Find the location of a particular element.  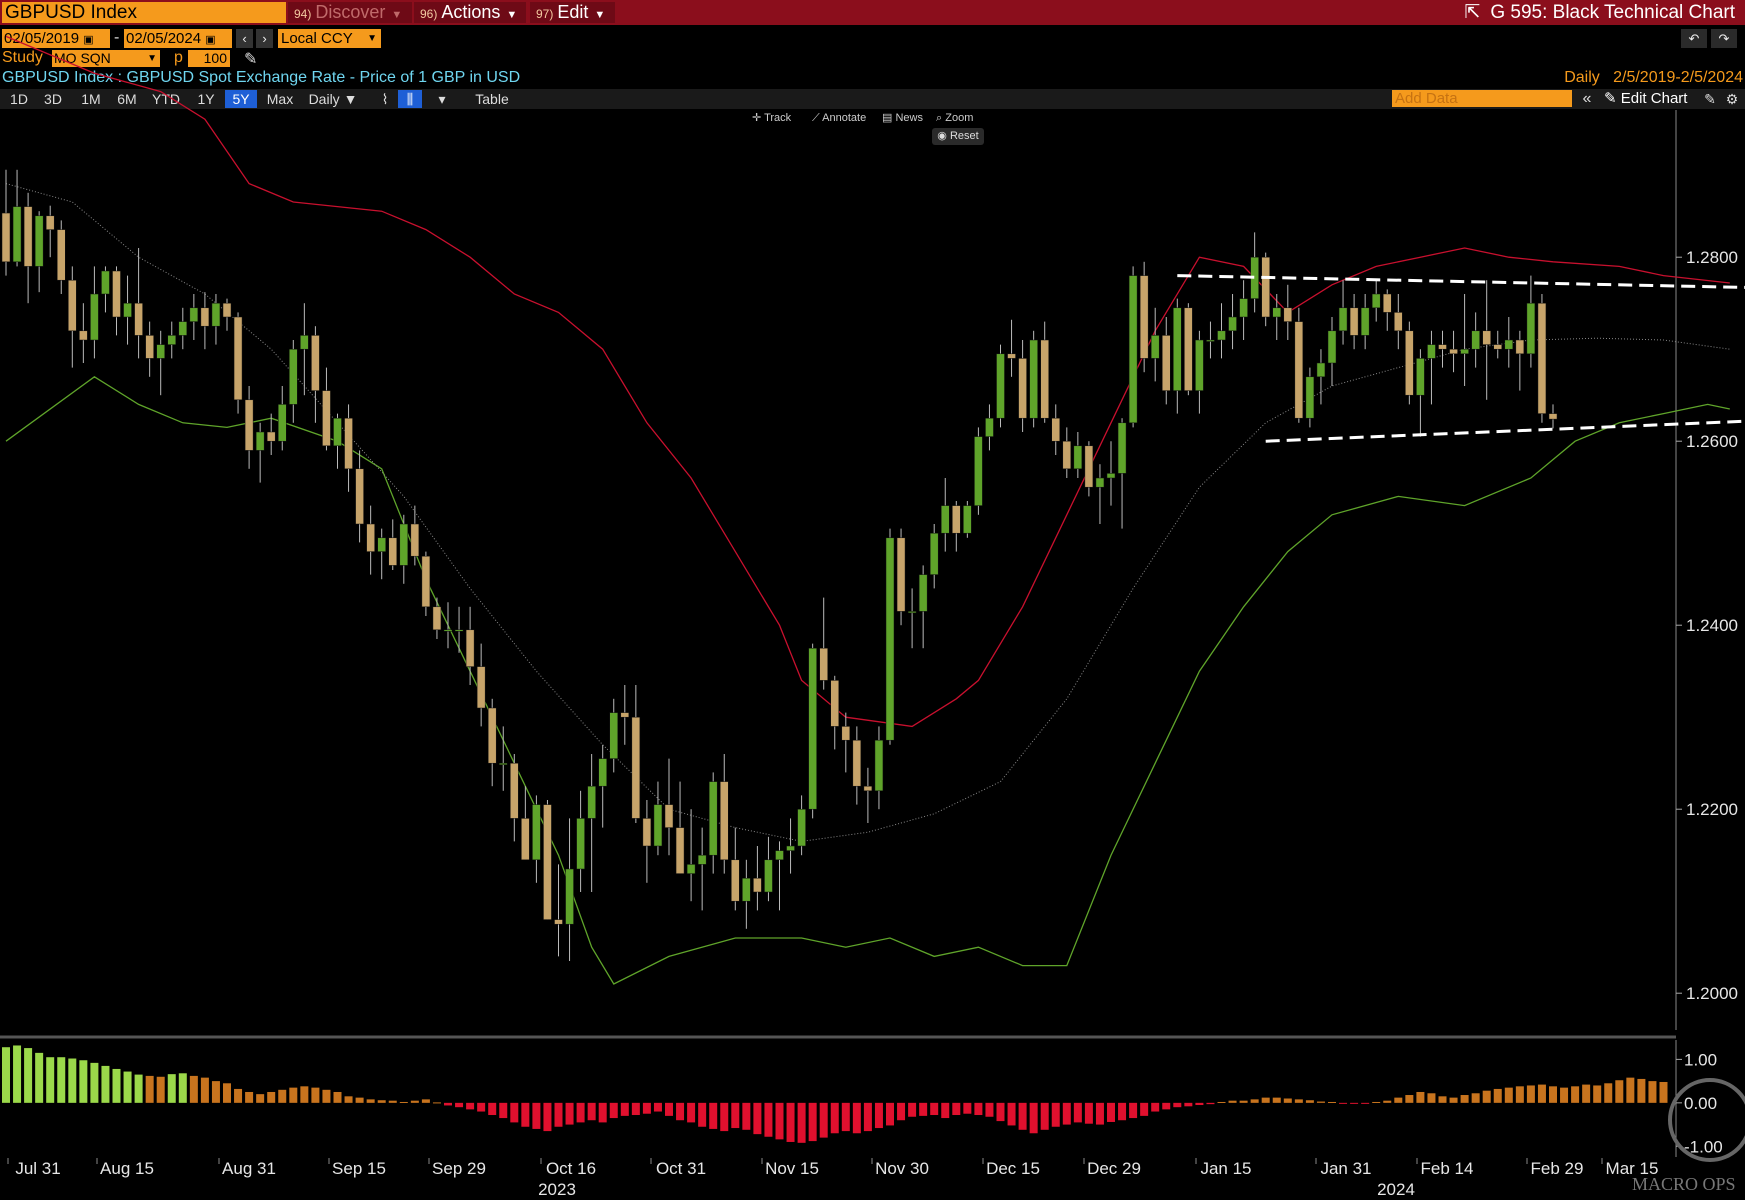

date-tick-label: Jan 15 is located at coordinates (1225, 1168).